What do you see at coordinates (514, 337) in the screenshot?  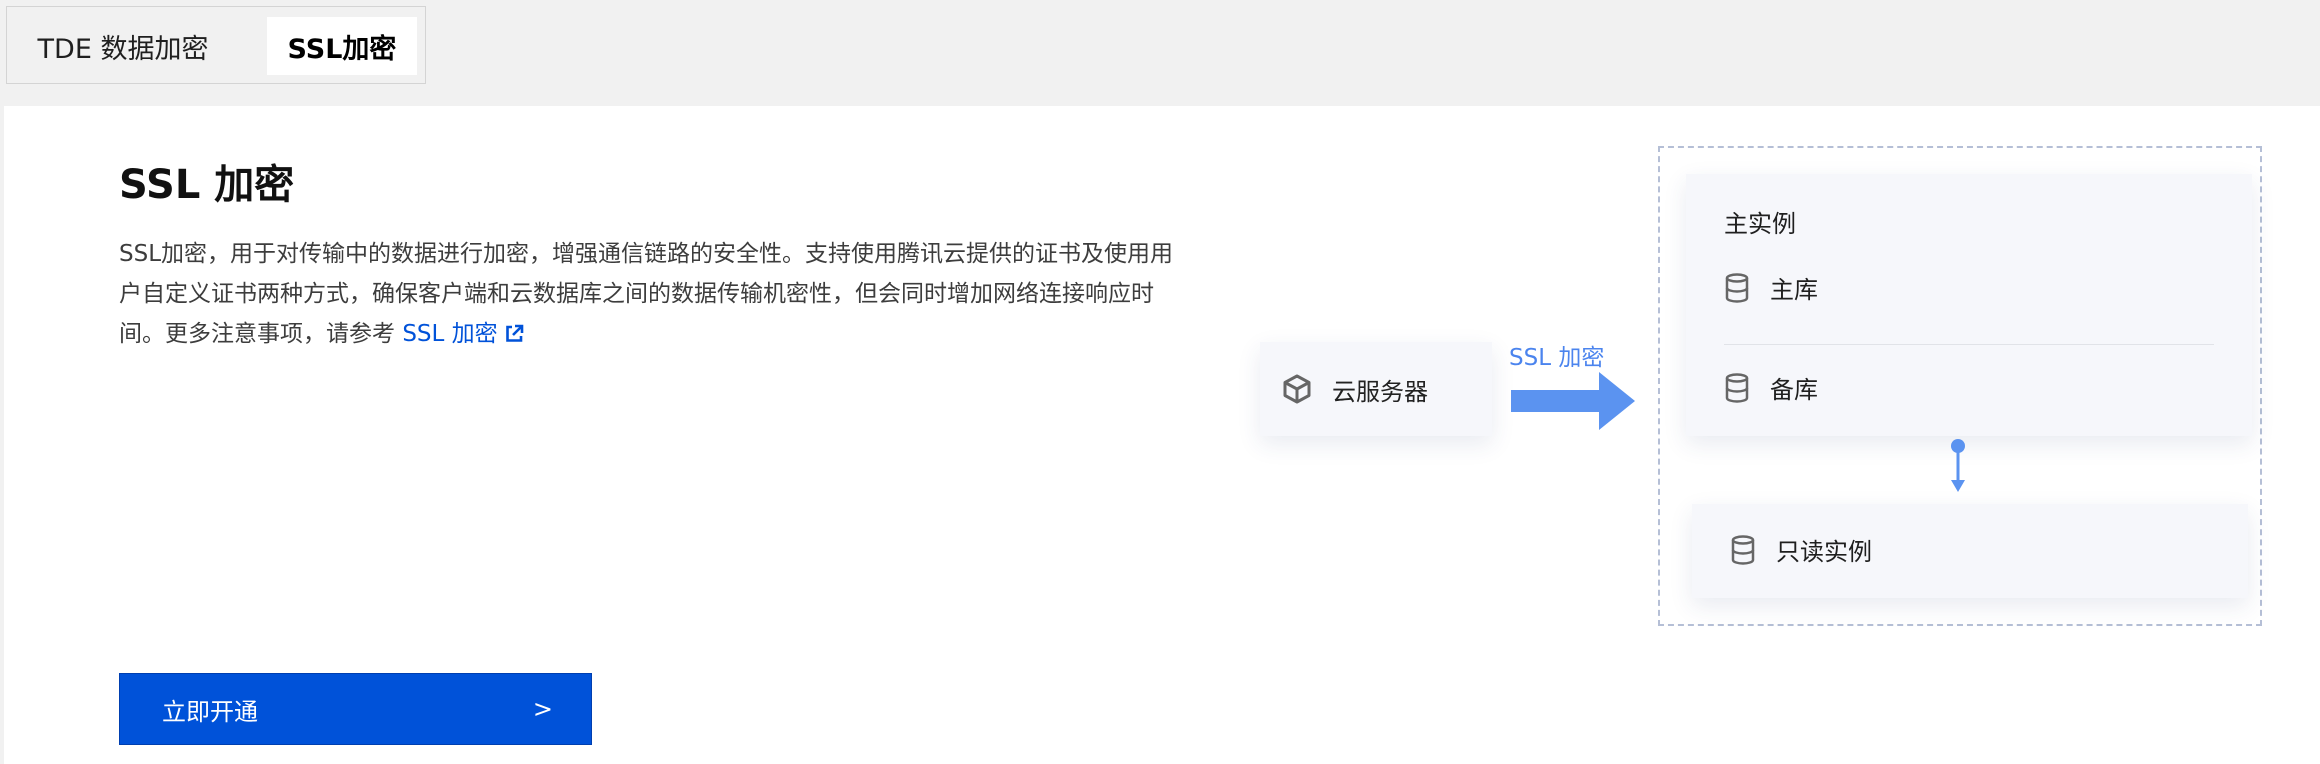 I see `external-link-icon` at bounding box center [514, 337].